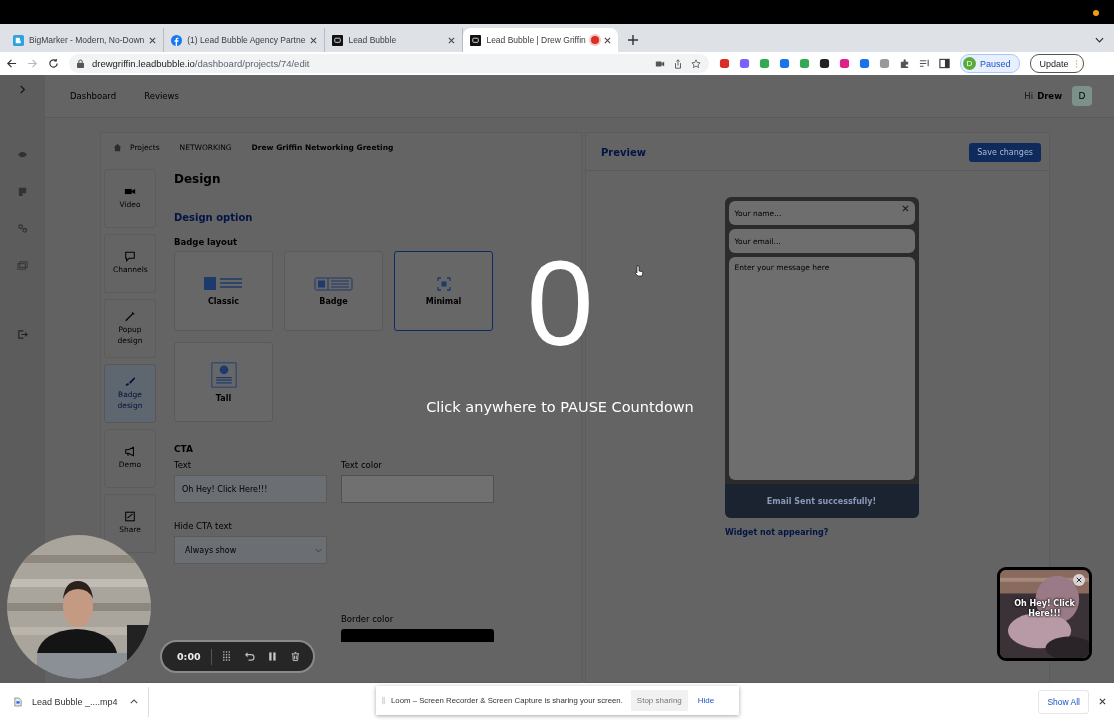  Describe the element at coordinates (161, 96) in the screenshot. I see `nav-link: Reviews` at that location.